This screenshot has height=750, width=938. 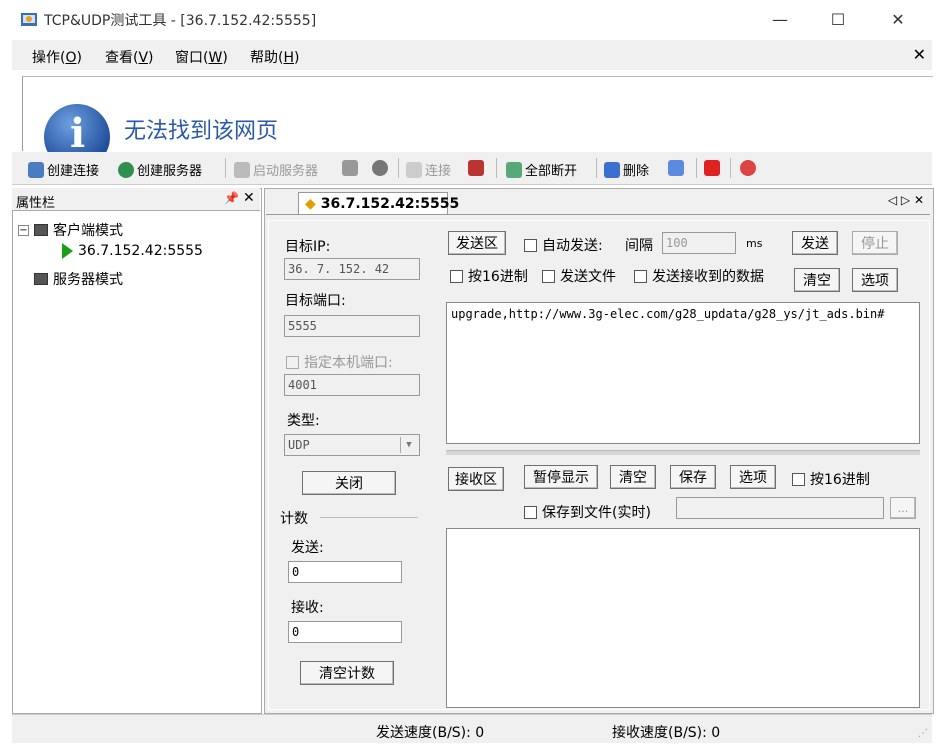 I want to click on pin-icon: 📌, so click(x=231, y=198).